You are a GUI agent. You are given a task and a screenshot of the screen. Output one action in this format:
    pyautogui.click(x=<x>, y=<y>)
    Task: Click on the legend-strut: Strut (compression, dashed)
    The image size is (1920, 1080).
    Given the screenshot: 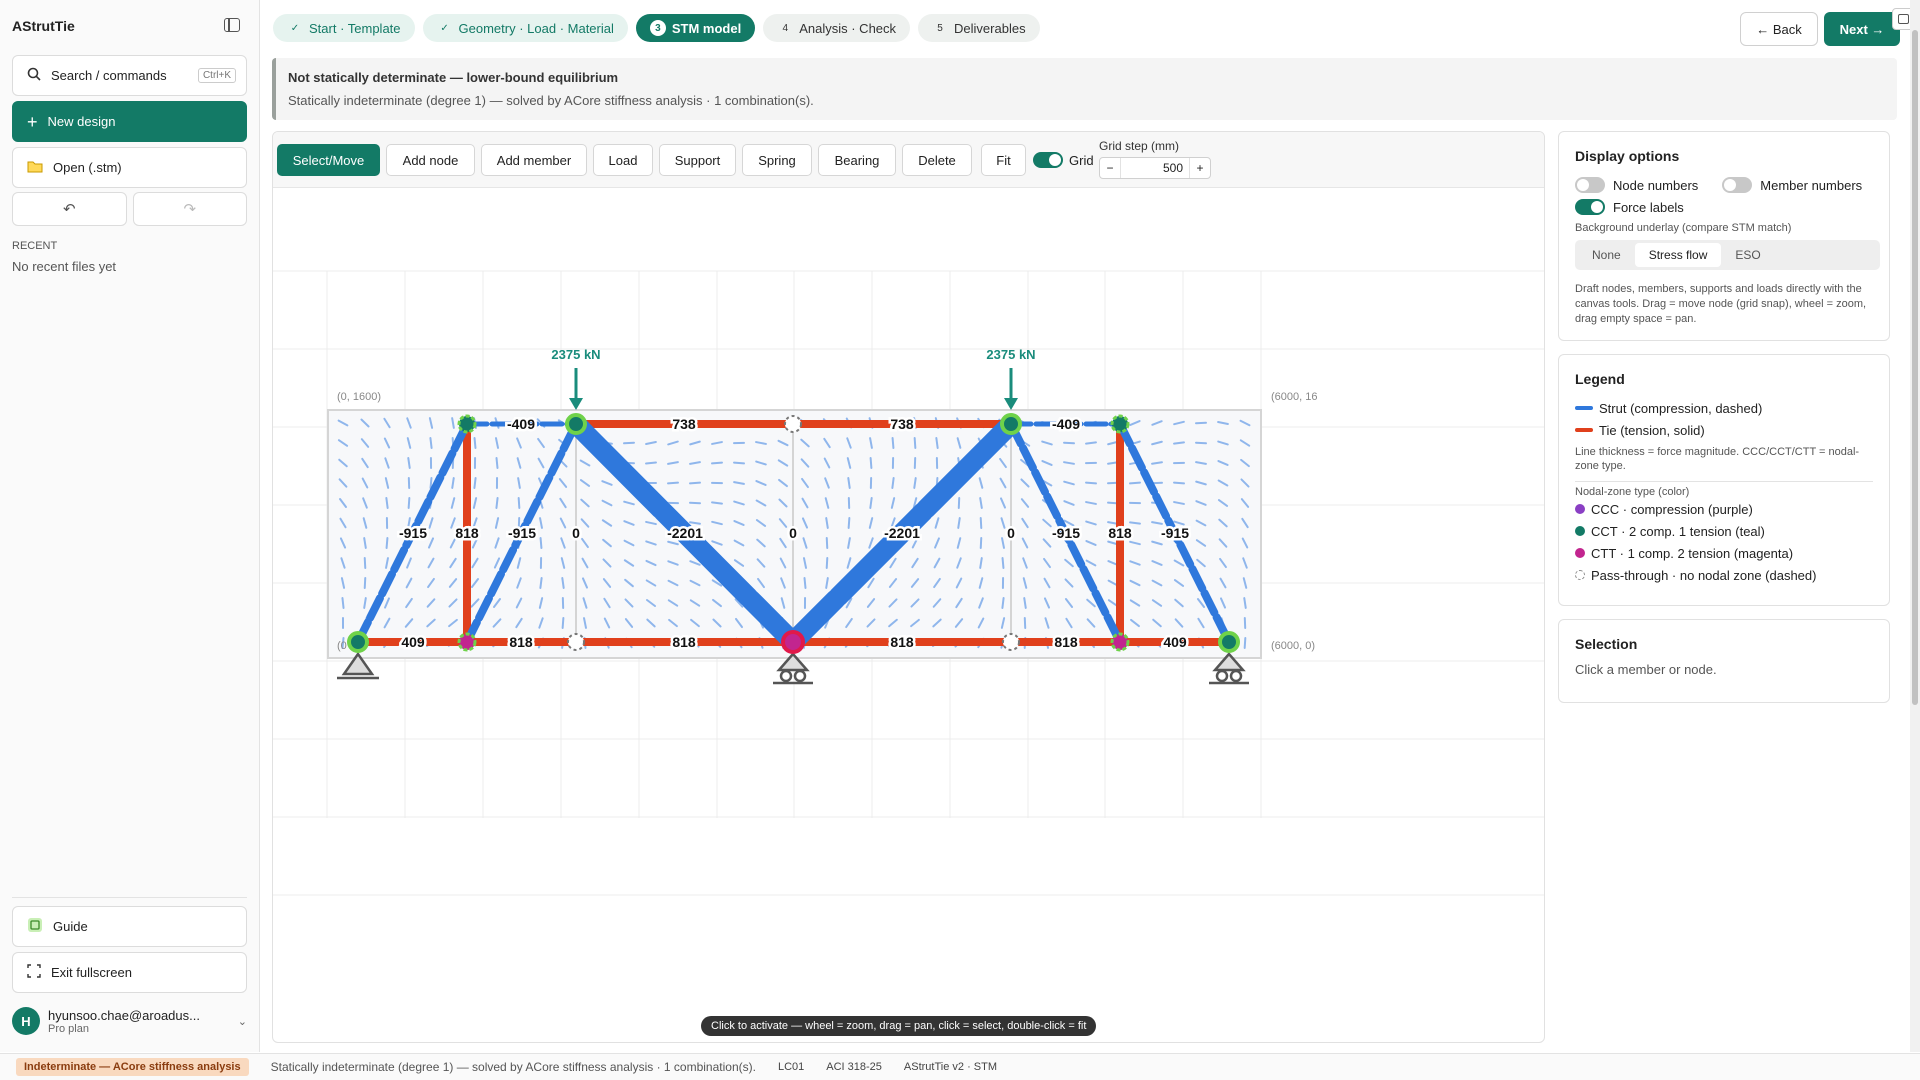 What is the action you would take?
    pyautogui.click(x=1724, y=408)
    